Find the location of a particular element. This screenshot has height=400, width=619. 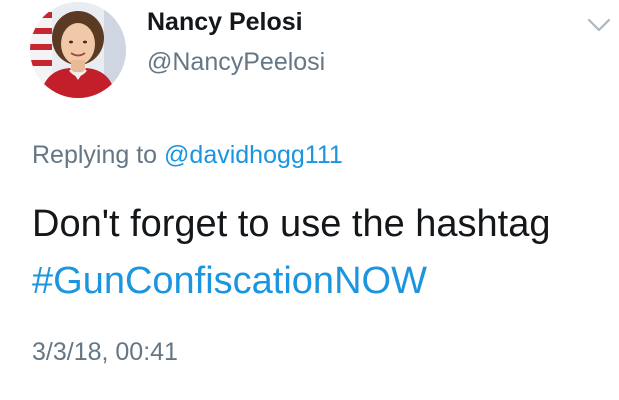

tweet-timestamp: 3/3/18, 00:41 is located at coordinates (105, 352).